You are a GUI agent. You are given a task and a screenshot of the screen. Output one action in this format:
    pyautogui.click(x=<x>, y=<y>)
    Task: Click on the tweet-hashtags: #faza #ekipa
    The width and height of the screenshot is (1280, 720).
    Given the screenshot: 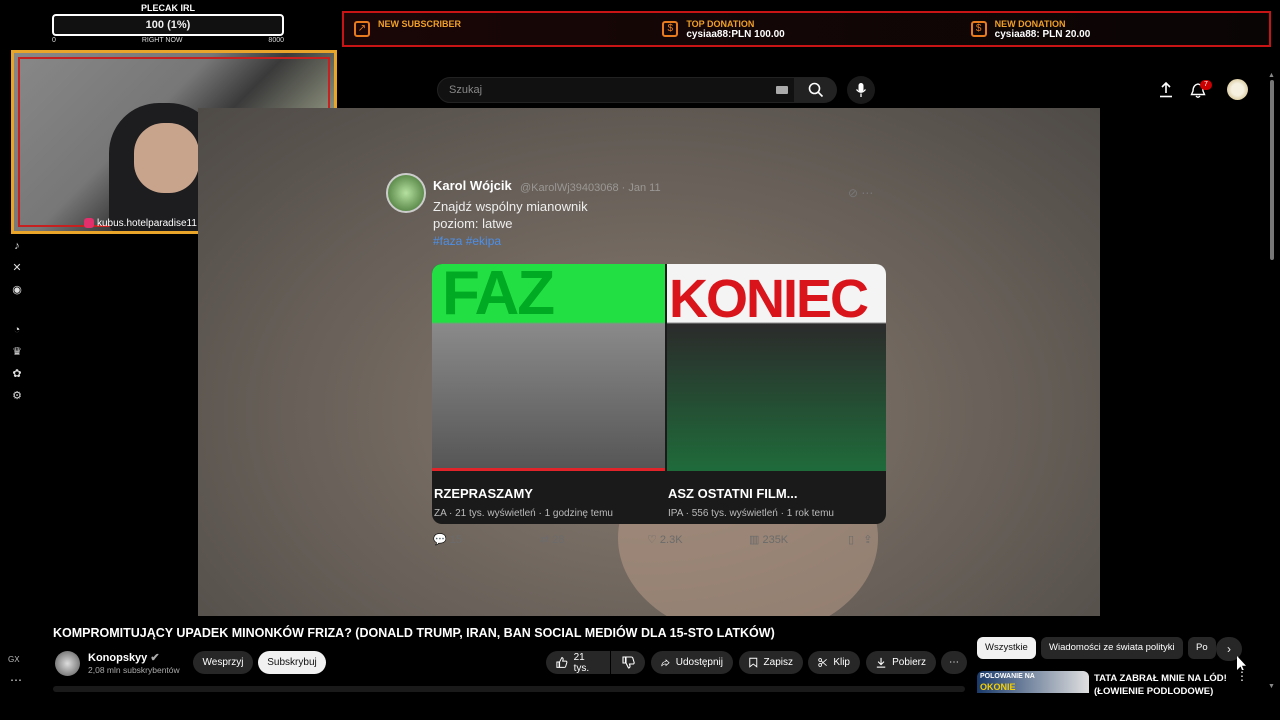 What is the action you would take?
    pyautogui.click(x=467, y=241)
    